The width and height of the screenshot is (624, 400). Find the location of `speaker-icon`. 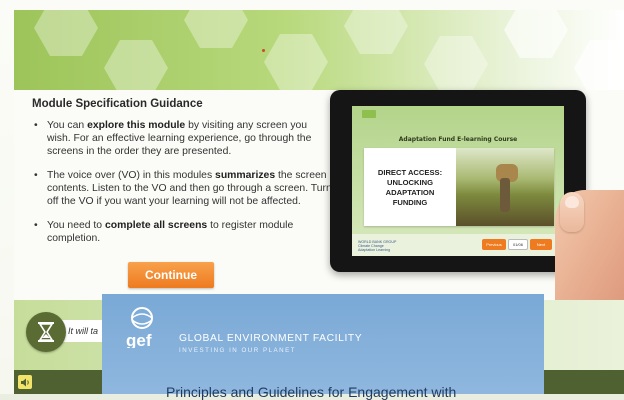

speaker-icon is located at coordinates (25, 382).